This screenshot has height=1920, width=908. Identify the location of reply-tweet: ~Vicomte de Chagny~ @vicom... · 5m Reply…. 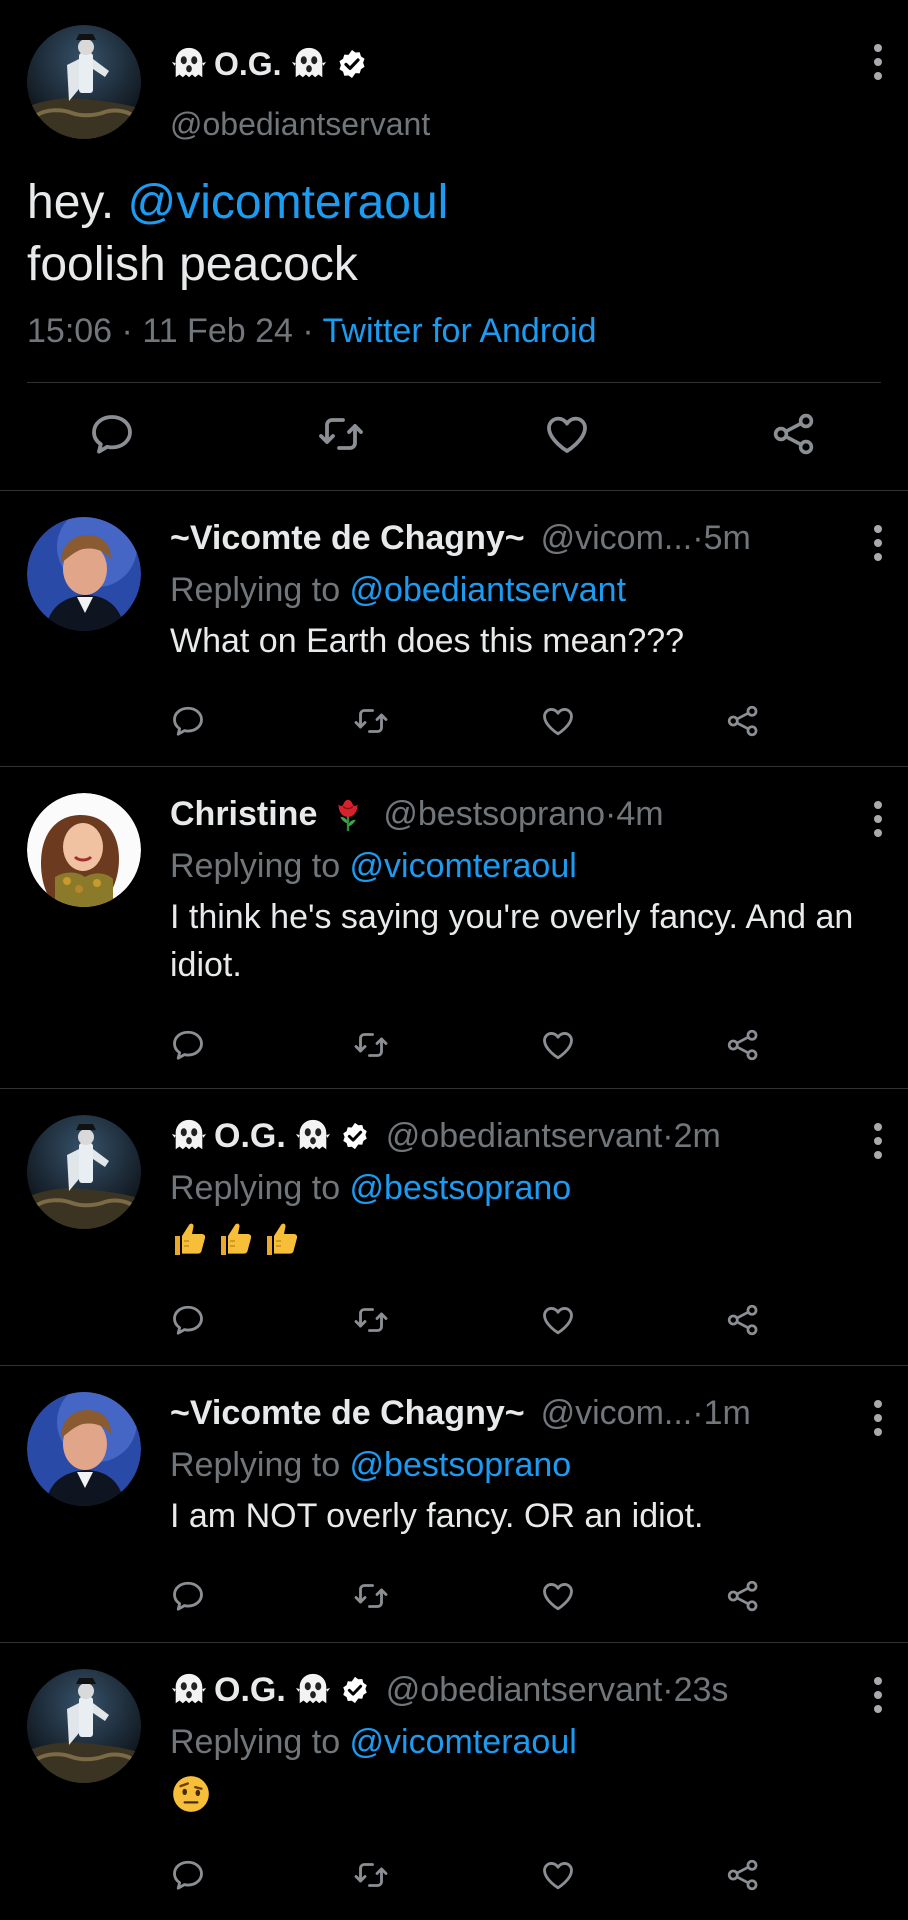
(454, 628).